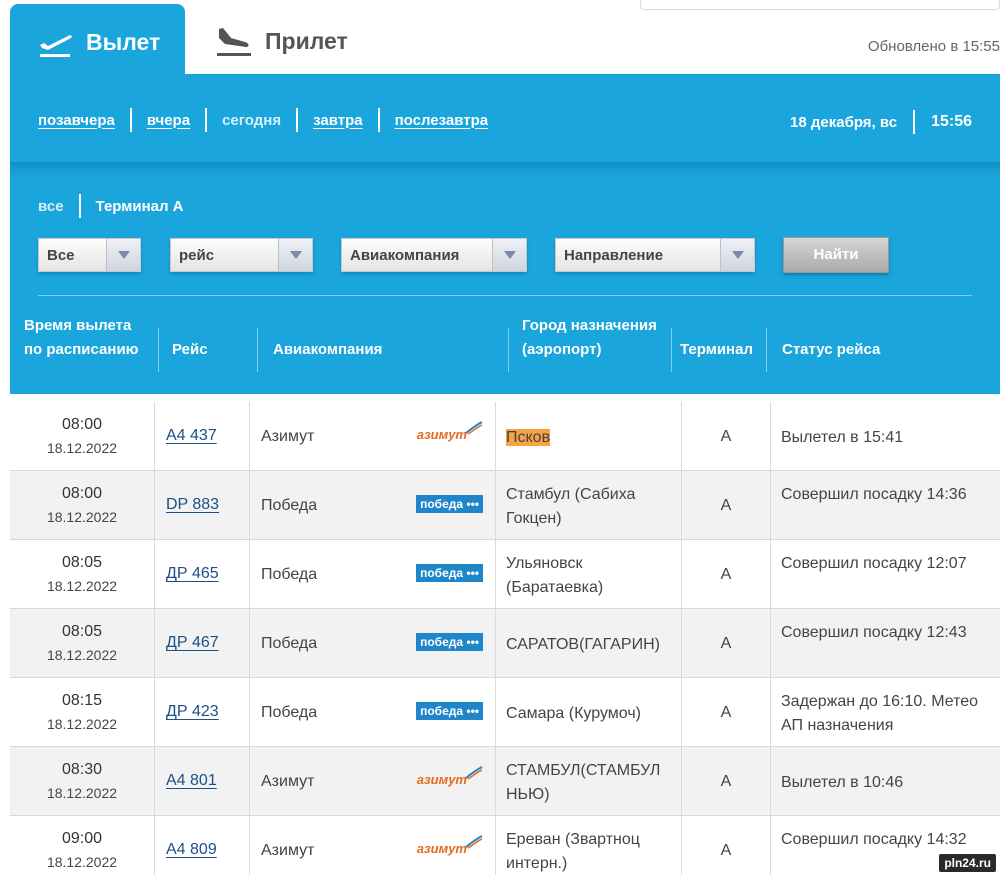 The width and height of the screenshot is (1000, 875). What do you see at coordinates (191, 781) in the screenshot?
I see `flight-number-link: А4 801` at bounding box center [191, 781].